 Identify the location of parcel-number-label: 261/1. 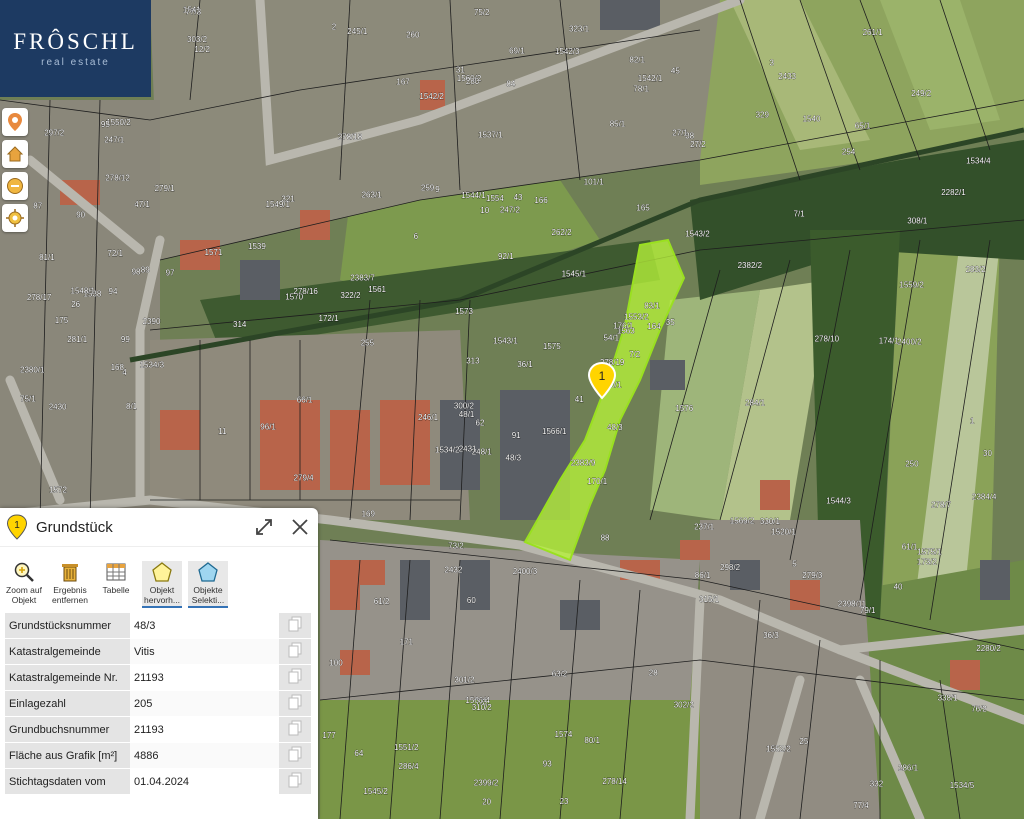
(873, 32).